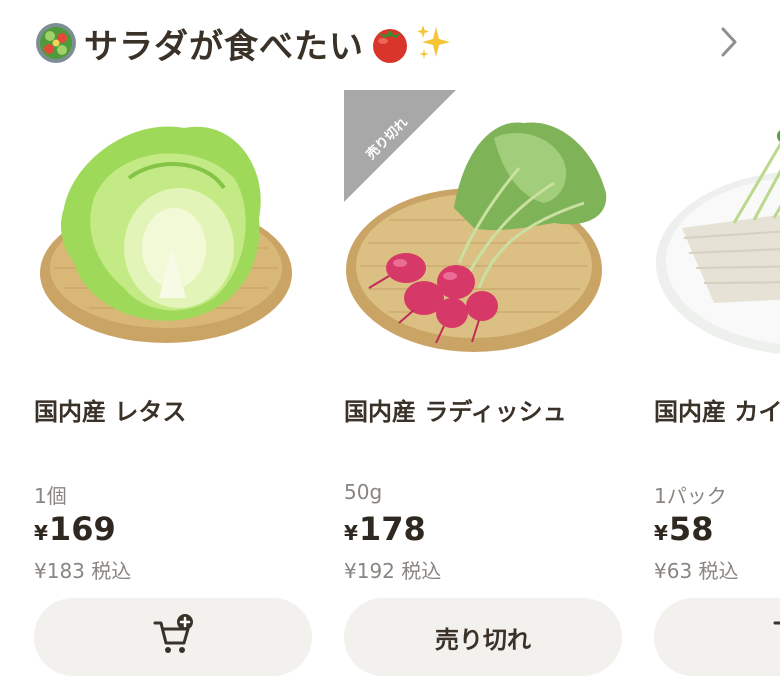  I want to click on sold-out-ribbon: 売り切れ, so click(400, 146).